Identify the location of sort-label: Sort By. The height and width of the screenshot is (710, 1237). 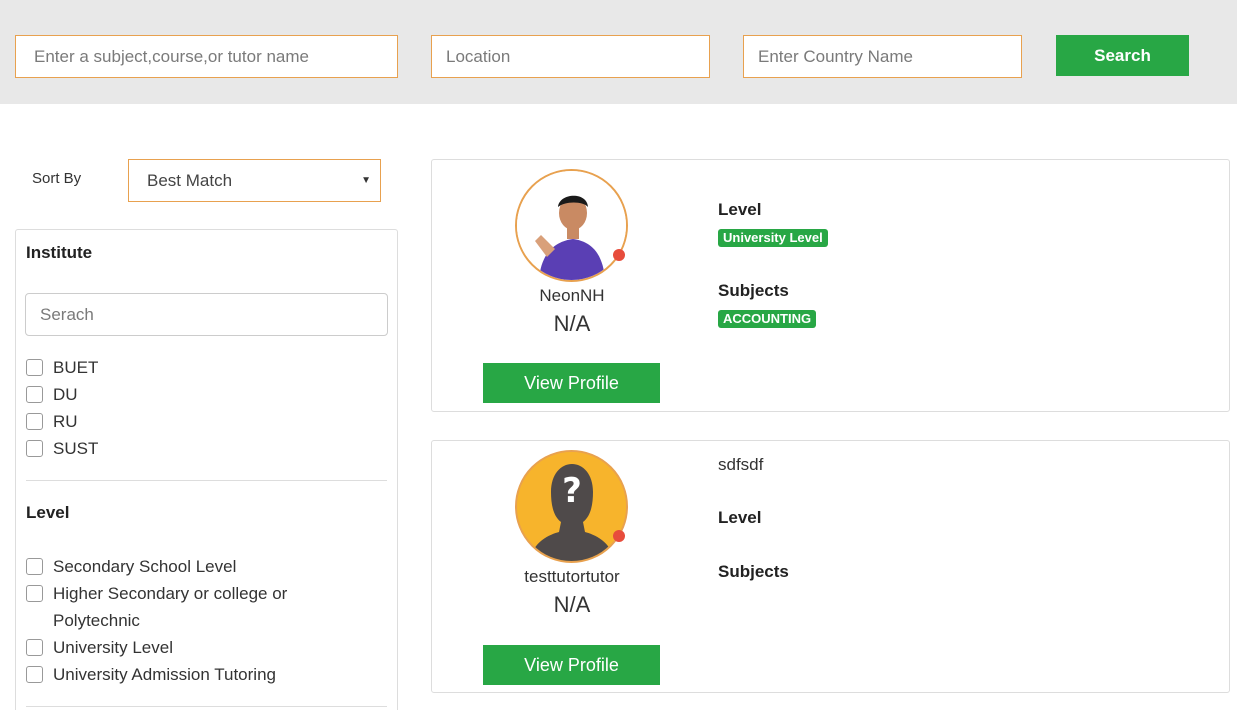
(57, 178).